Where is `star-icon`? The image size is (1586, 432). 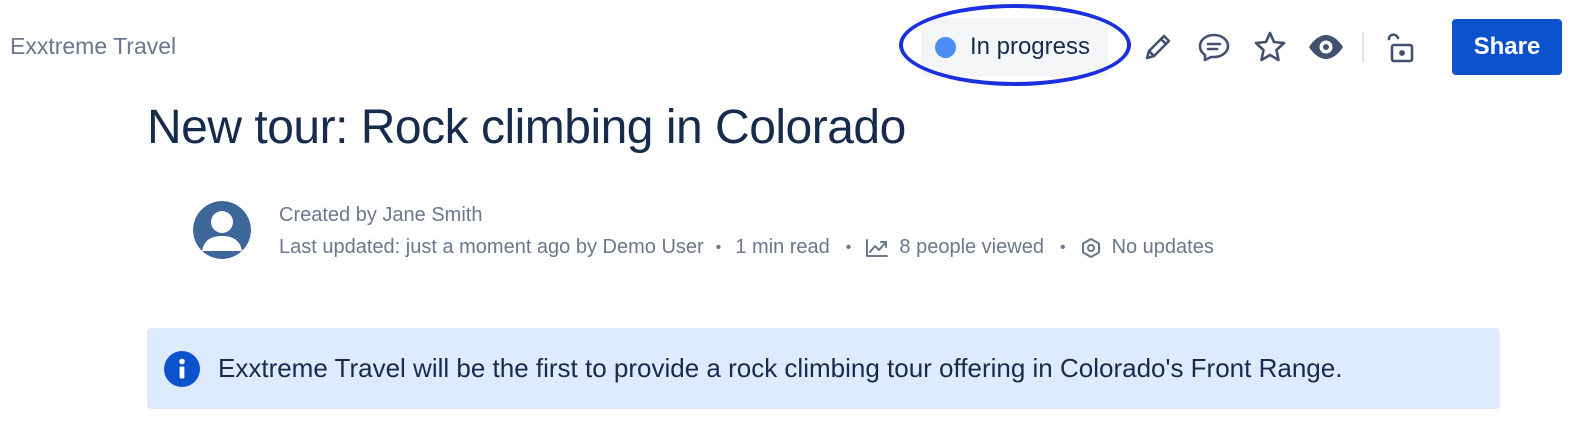 star-icon is located at coordinates (1270, 46).